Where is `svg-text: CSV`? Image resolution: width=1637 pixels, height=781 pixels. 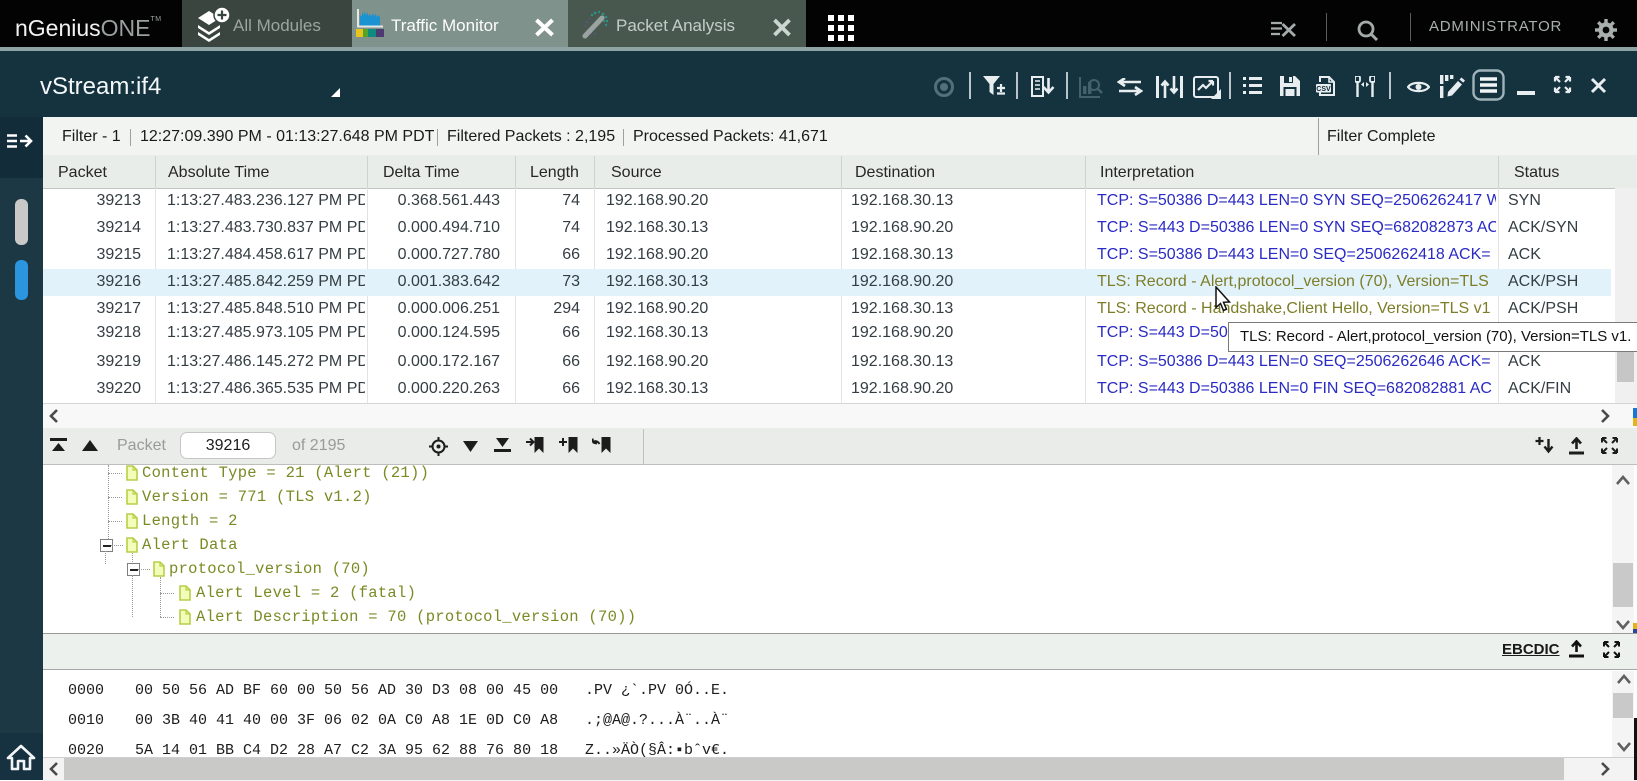
svg-text: CSV is located at coordinates (1323, 89).